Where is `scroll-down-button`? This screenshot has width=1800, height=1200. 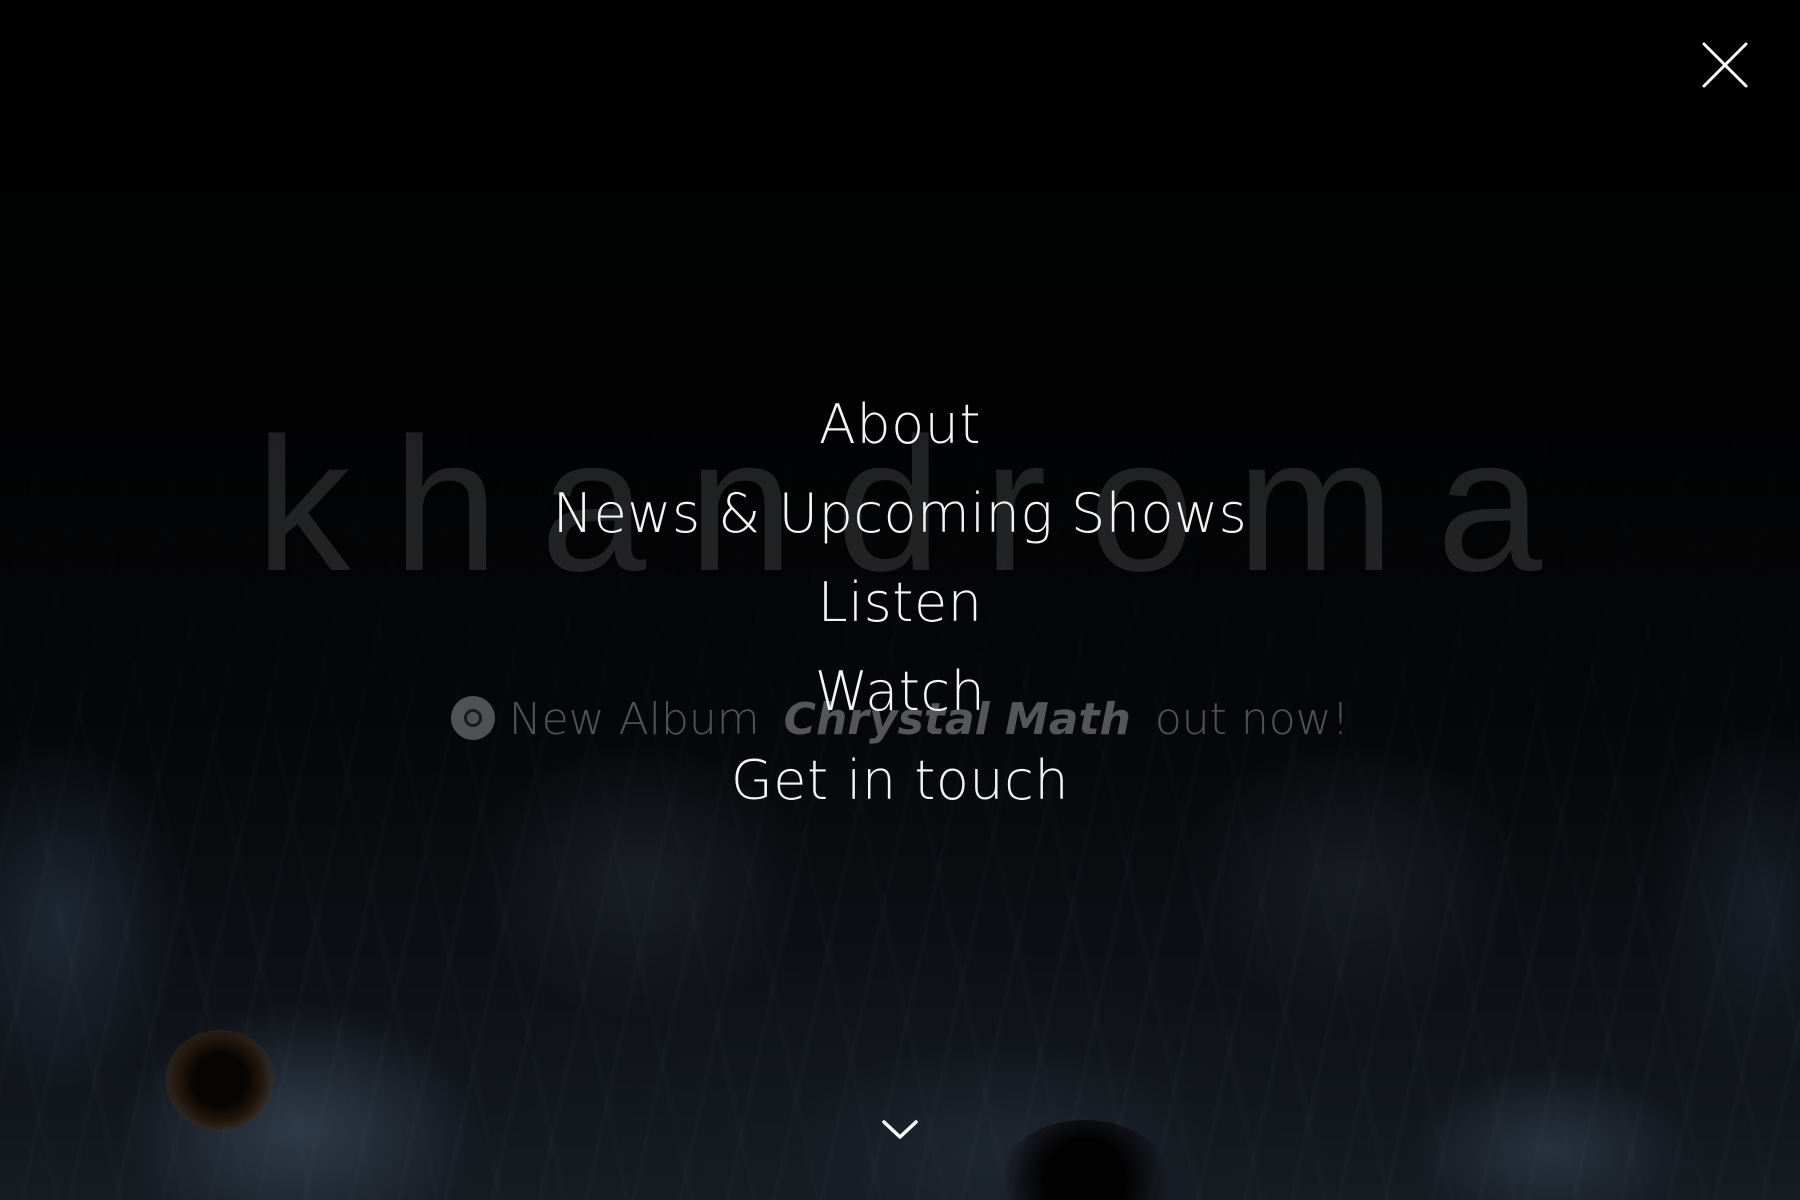
scroll-down-button is located at coordinates (900, 1129).